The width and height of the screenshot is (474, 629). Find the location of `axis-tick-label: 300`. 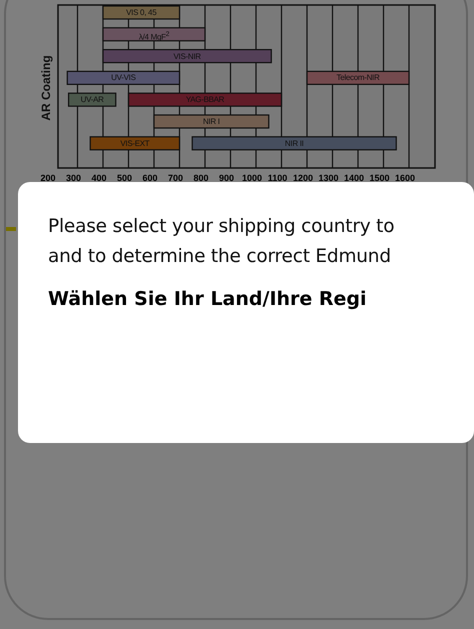

axis-tick-label: 300 is located at coordinates (74, 178).